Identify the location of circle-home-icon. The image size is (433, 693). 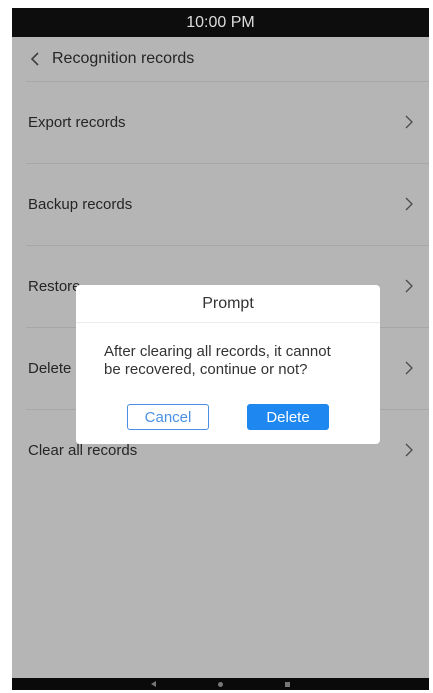
(220, 684).